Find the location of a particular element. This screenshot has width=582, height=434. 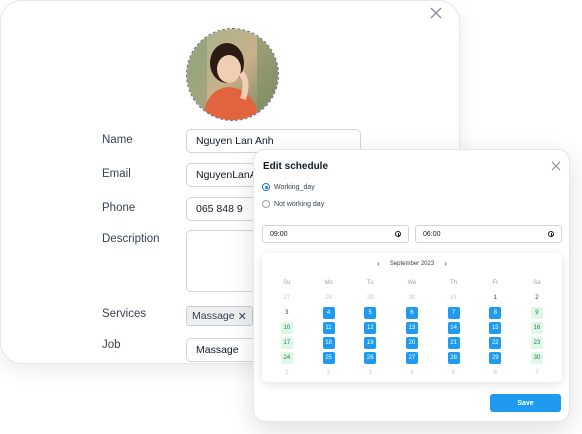

day-off: 30 is located at coordinates (536, 357).